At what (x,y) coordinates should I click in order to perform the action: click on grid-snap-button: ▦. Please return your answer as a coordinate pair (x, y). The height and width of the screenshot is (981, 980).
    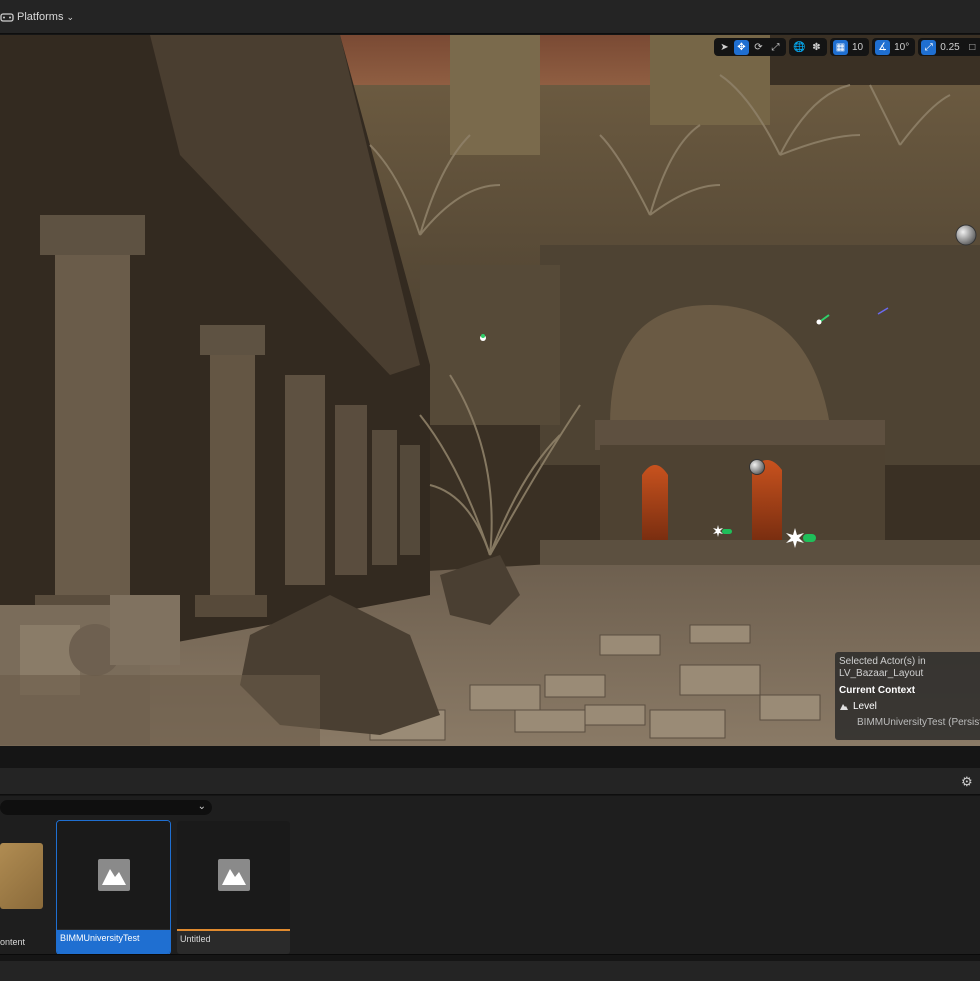
    Looking at the image, I should click on (840, 47).